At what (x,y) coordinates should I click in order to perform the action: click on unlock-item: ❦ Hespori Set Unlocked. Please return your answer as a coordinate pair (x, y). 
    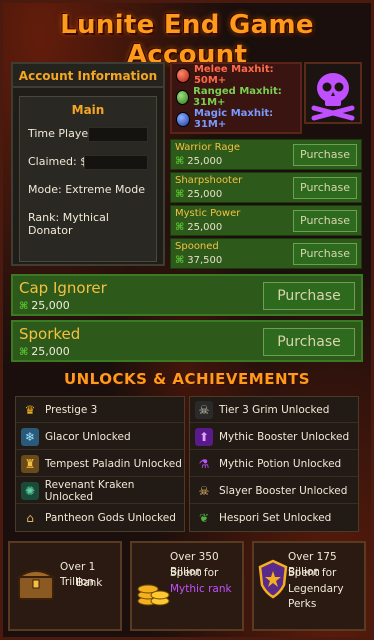
    Looking at the image, I should click on (274, 518).